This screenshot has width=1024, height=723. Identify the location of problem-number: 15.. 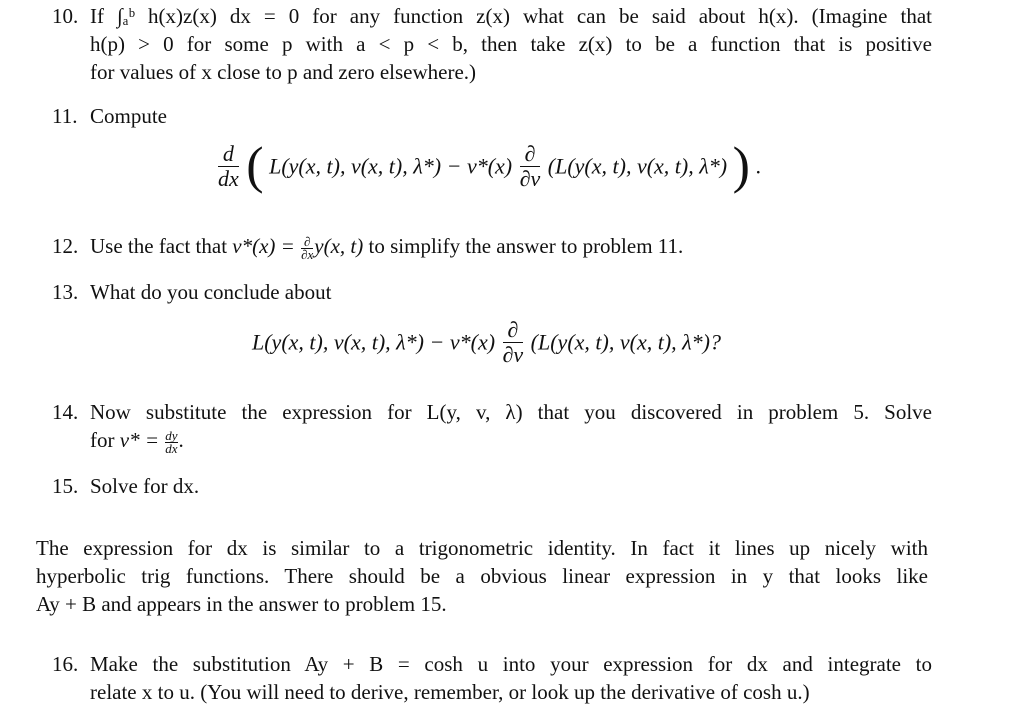
(65, 486).